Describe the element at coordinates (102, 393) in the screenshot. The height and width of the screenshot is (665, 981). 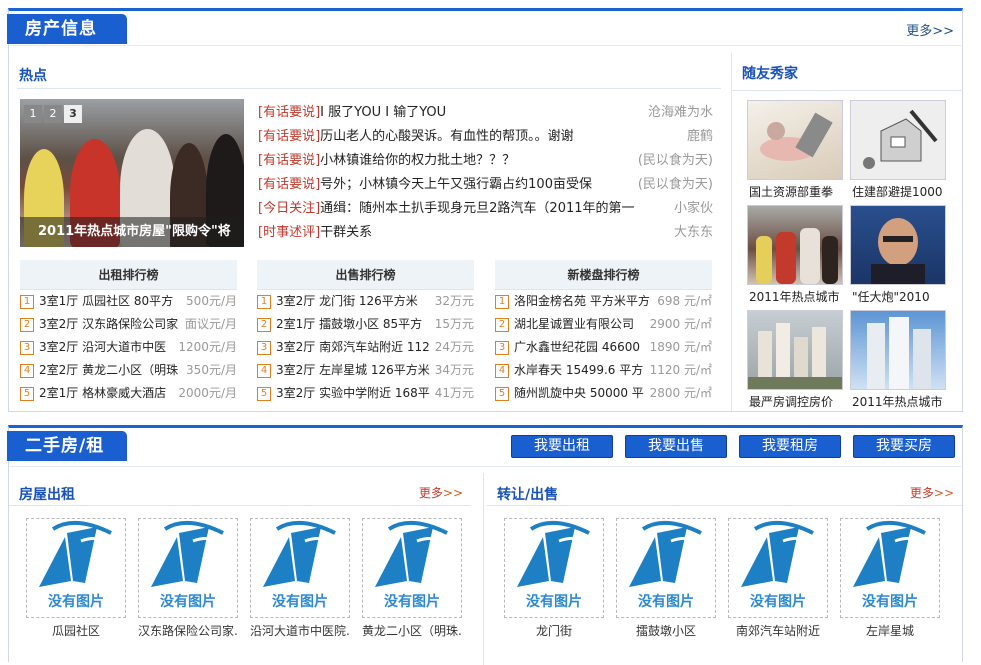
I see `rank-name: 2室1厅 格林豪威大酒店` at that location.